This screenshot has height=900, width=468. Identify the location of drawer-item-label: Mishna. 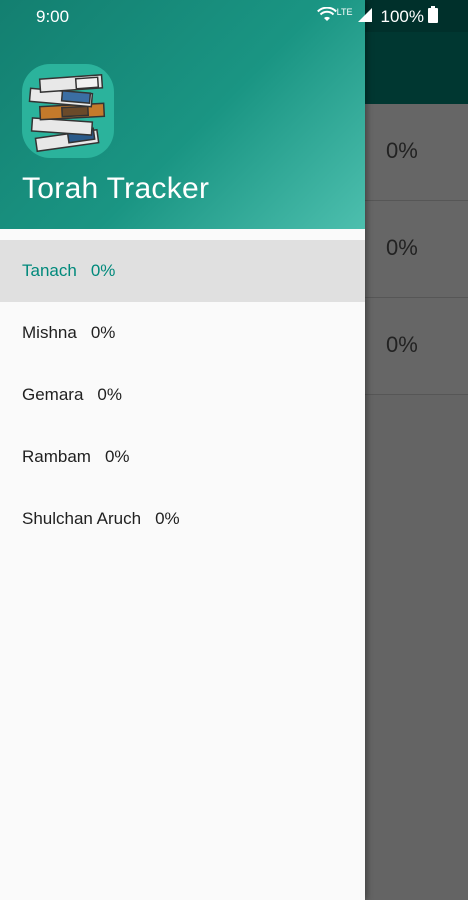
(49, 332).